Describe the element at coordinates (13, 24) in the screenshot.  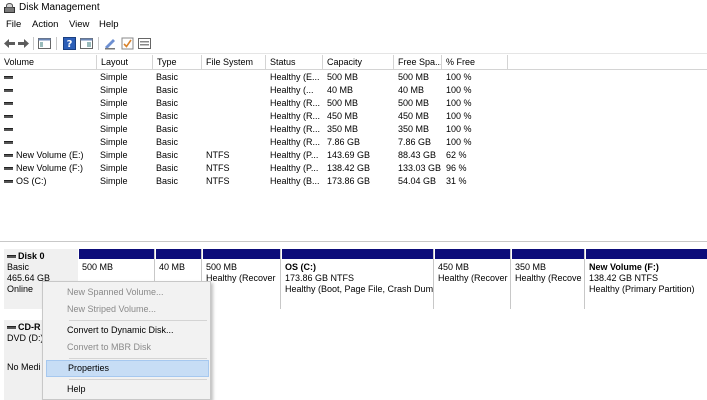
I see `menu-file: File` at that location.